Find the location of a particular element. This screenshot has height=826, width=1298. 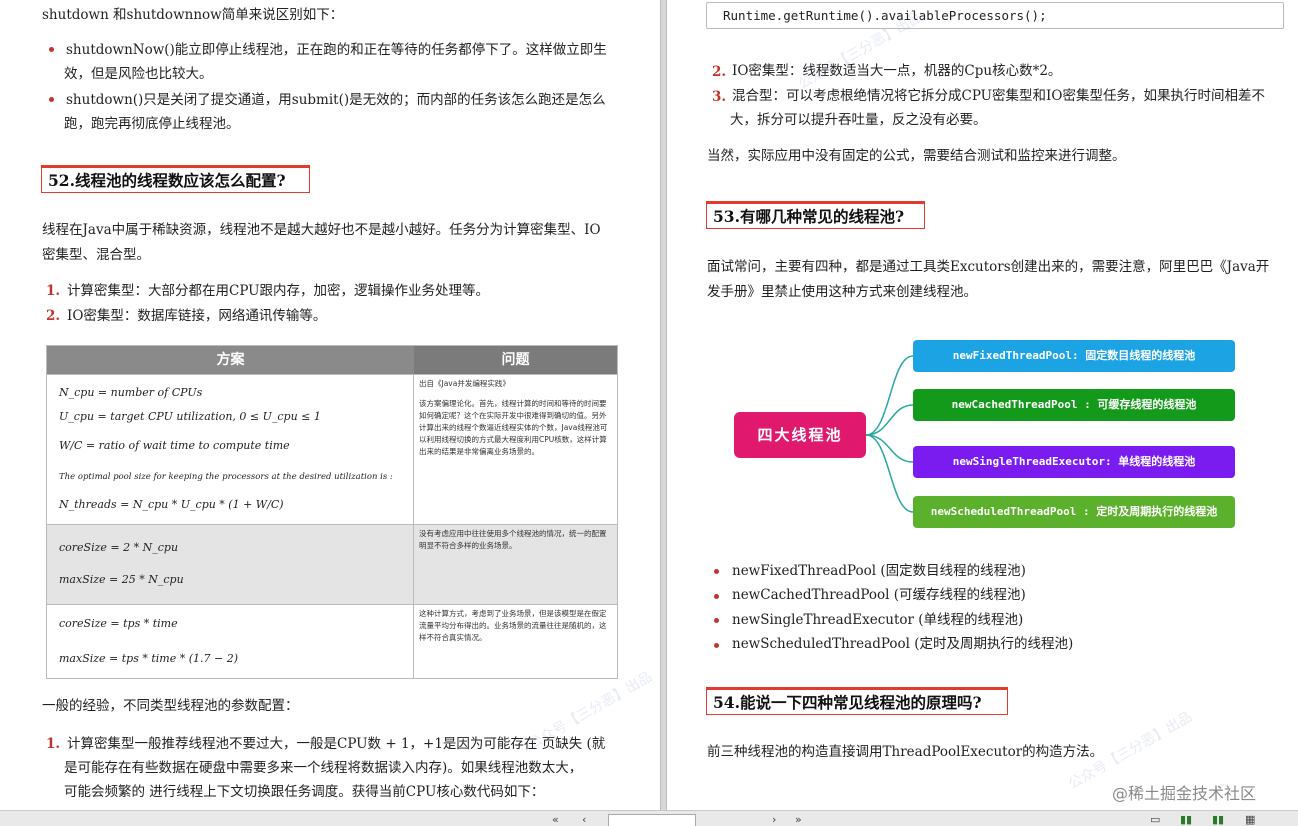

formula-ncpu: N_cpu = number of CPUs is located at coordinates (131, 392).